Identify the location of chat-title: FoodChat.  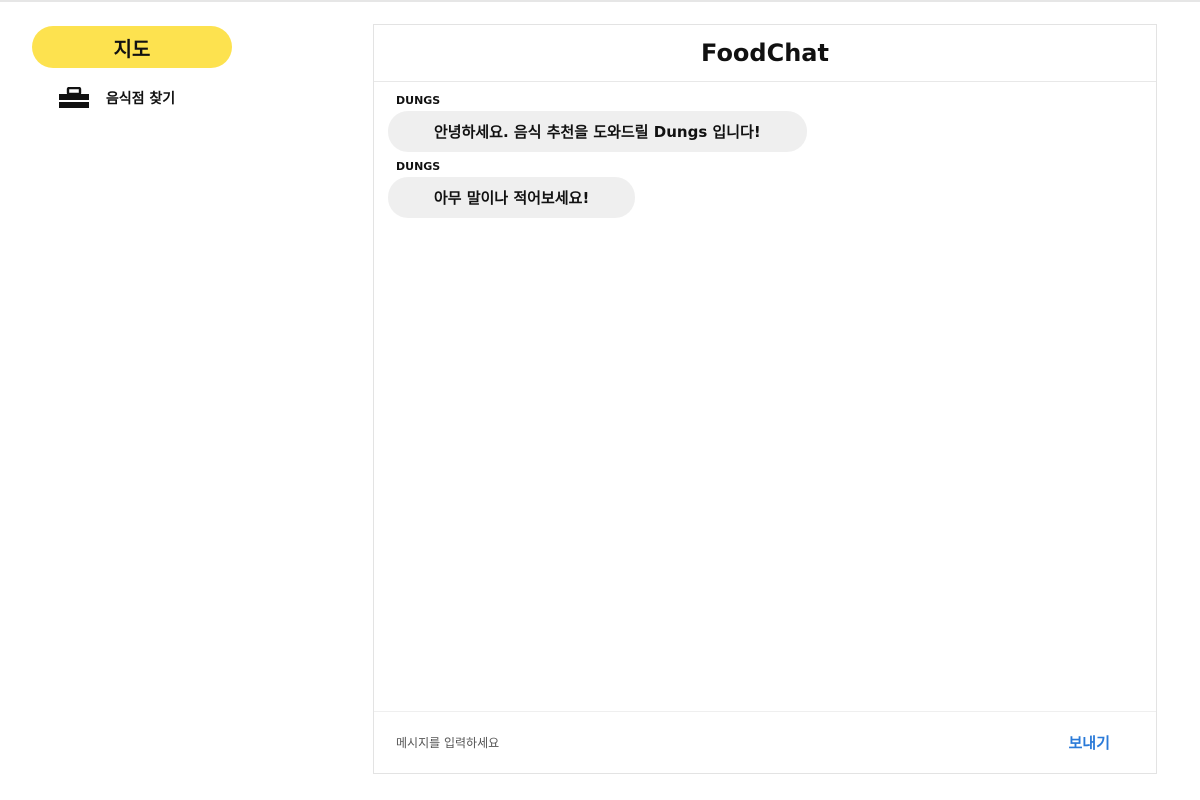
(765, 53).